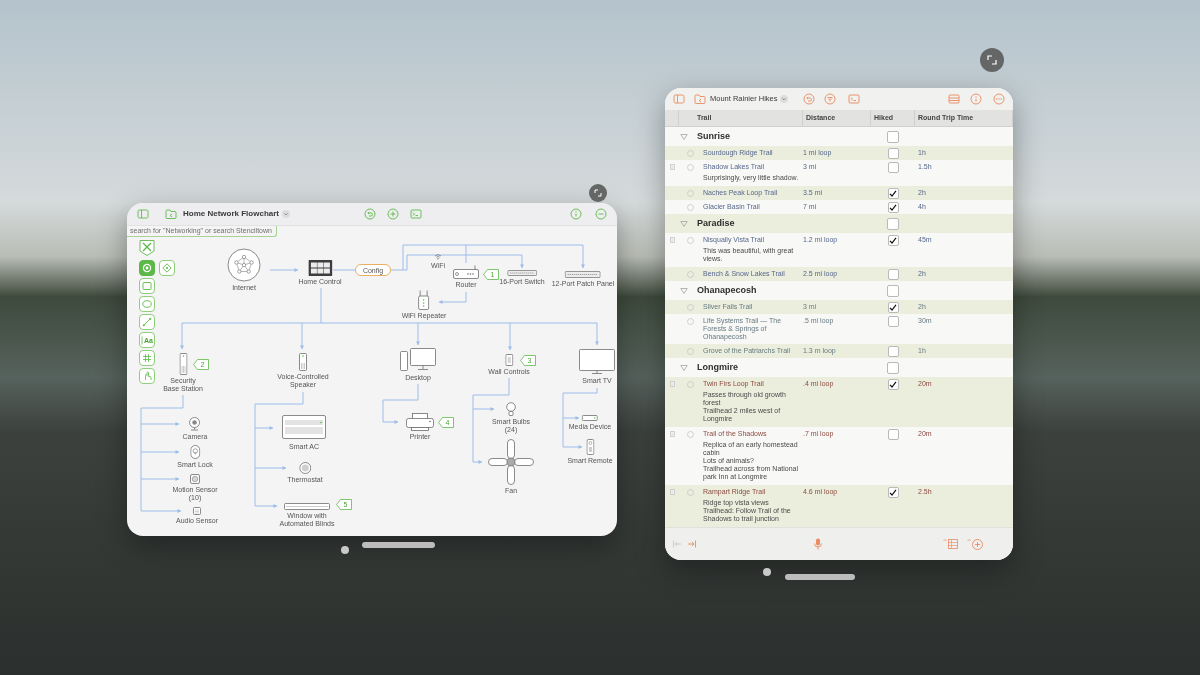 The height and width of the screenshot is (675, 1200). Describe the element at coordinates (954, 99) in the screenshot. I see `layout-icon` at that location.